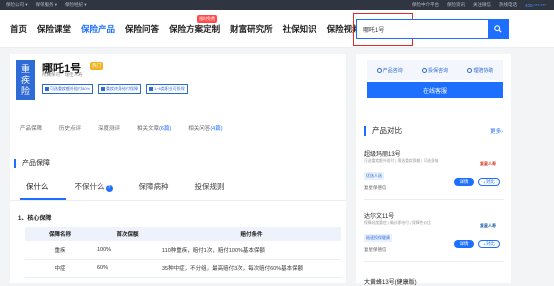 This screenshot has width=554, height=286. I want to click on nav-item-classroom: 保险课堂, so click(54, 29).